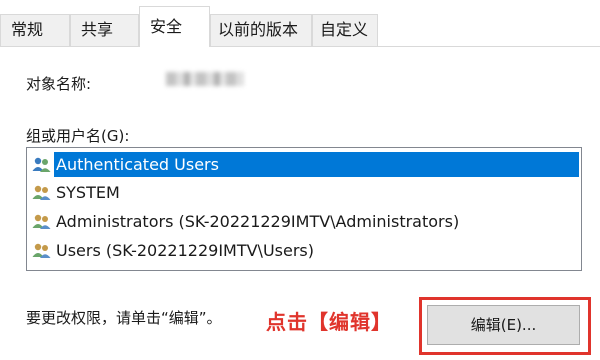 This screenshot has width=600, height=360. I want to click on user-name: Authenticated Users, so click(316, 164).